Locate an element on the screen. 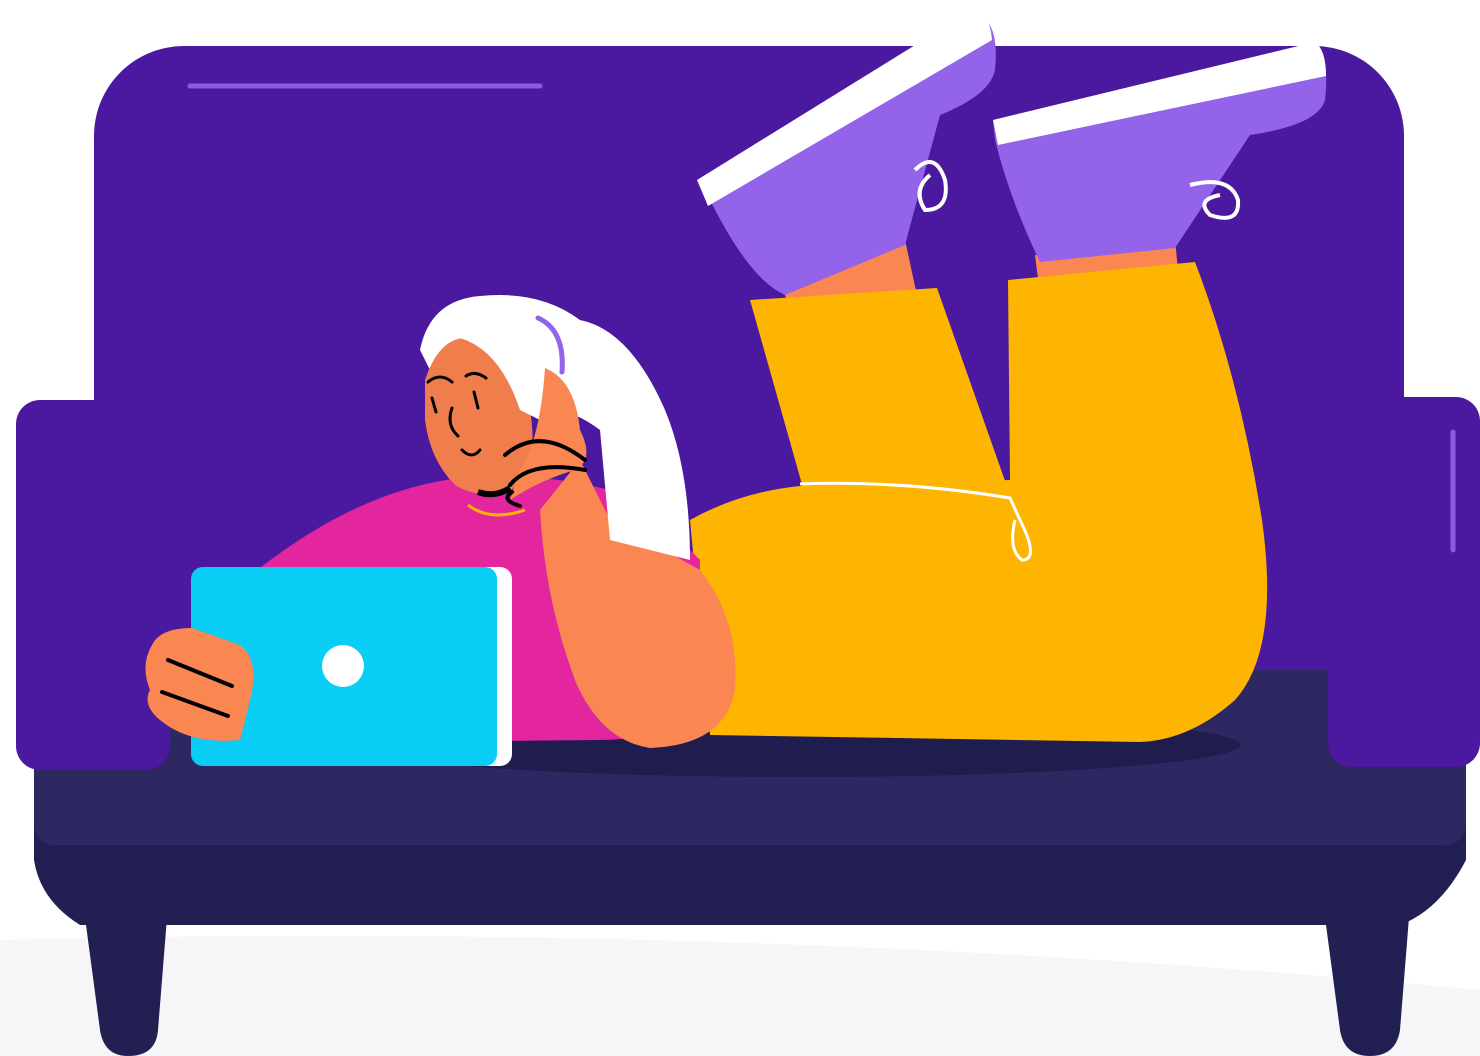 The image size is (1480, 1056). floor-shape is located at coordinates (740, 995).